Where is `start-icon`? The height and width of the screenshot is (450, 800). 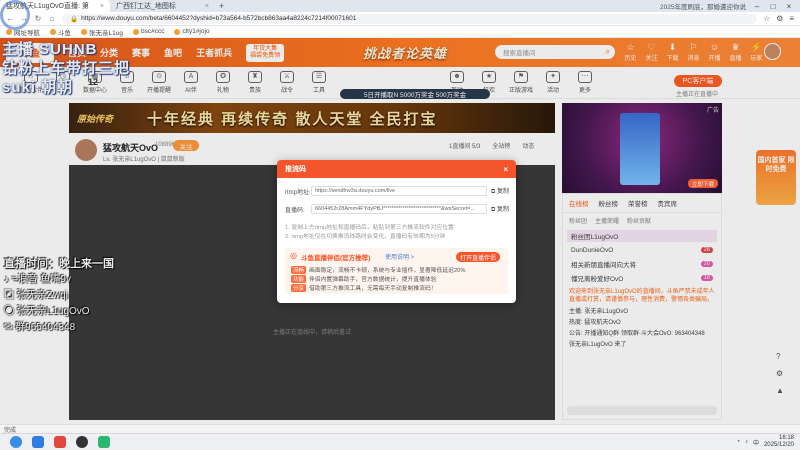
start-icon is located at coordinates (16, 442).